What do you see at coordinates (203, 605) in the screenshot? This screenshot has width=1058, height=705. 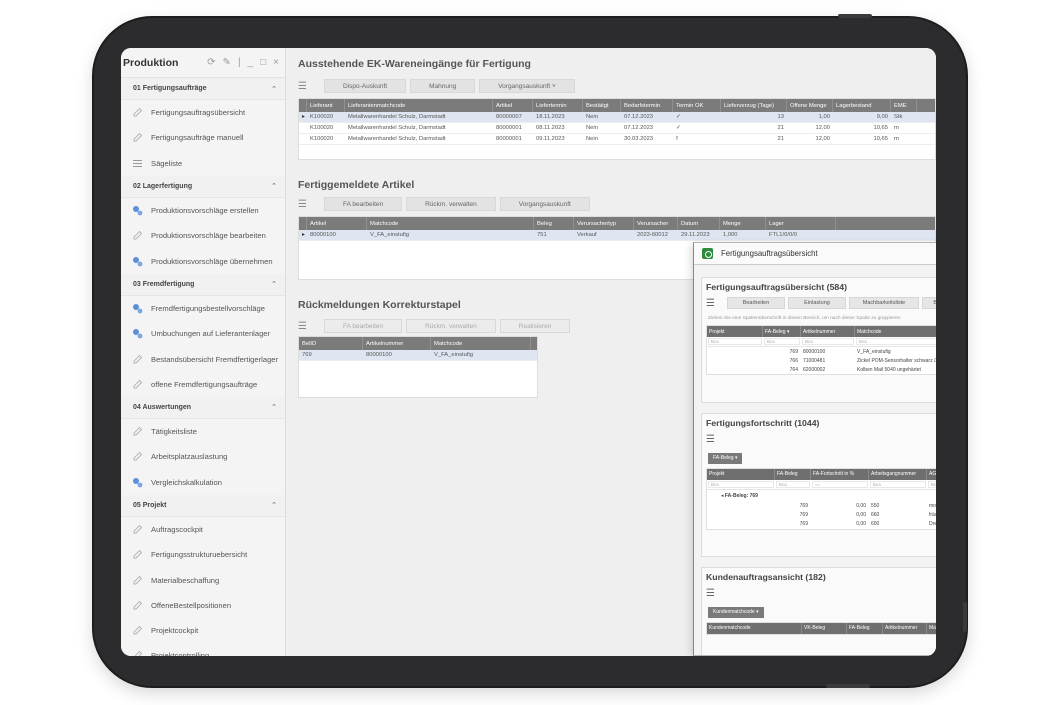 I see `sidebar-item: OffeneBestellpositionen` at bounding box center [203, 605].